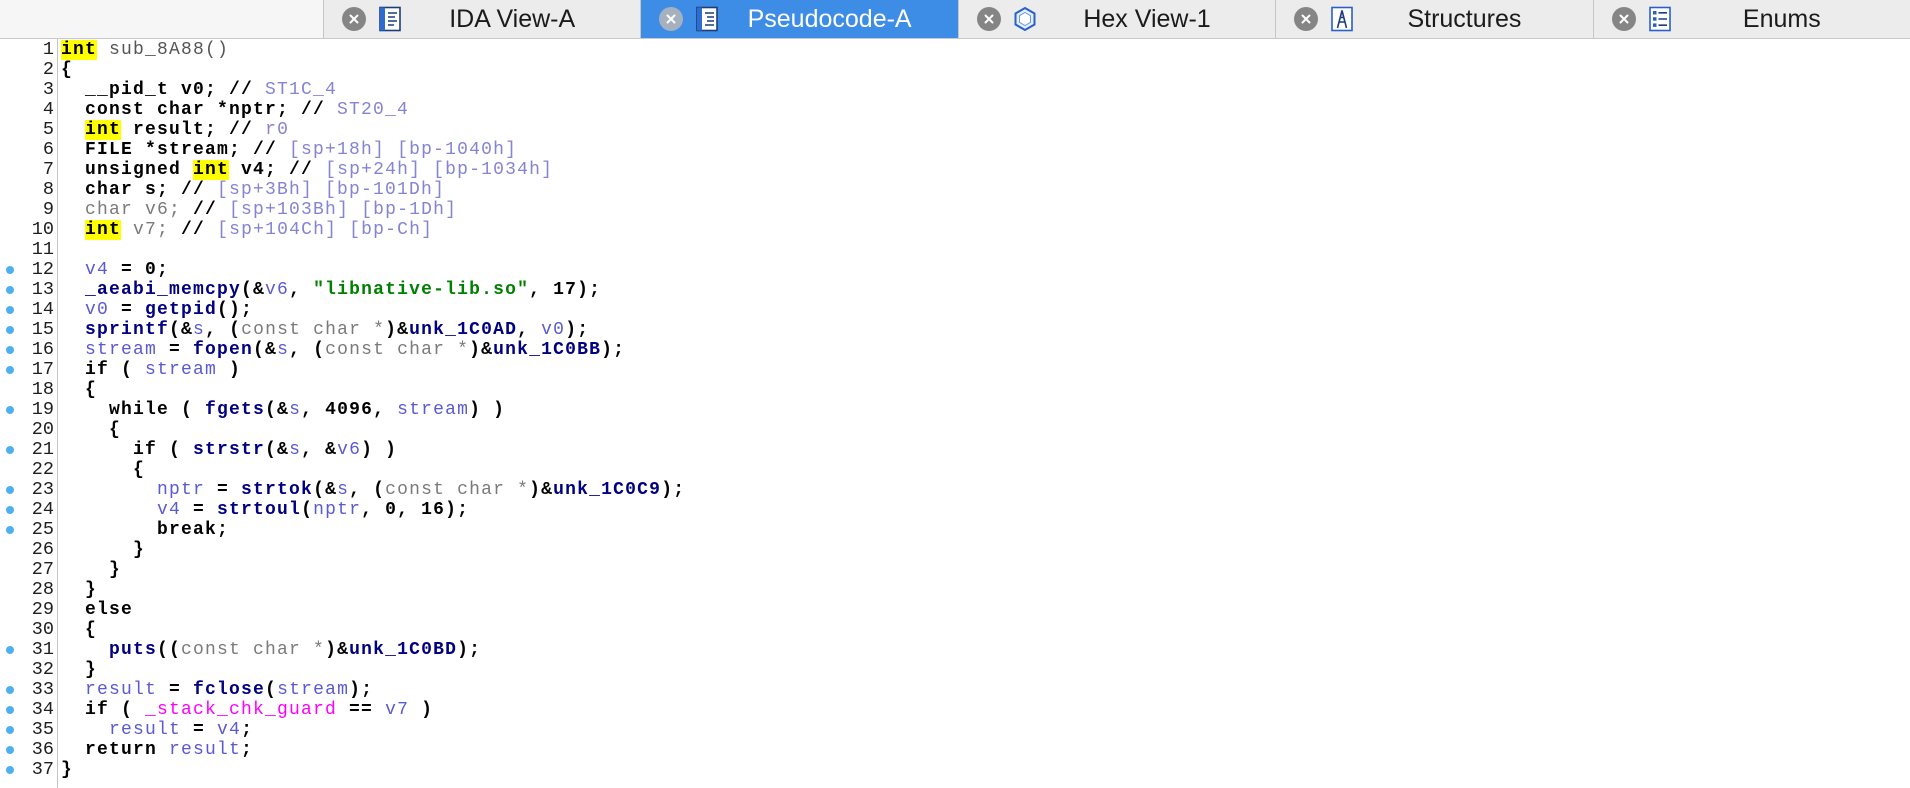 The width and height of the screenshot is (1910, 788). Describe the element at coordinates (169, 650) in the screenshot. I see `code-text-token: ((` at that location.